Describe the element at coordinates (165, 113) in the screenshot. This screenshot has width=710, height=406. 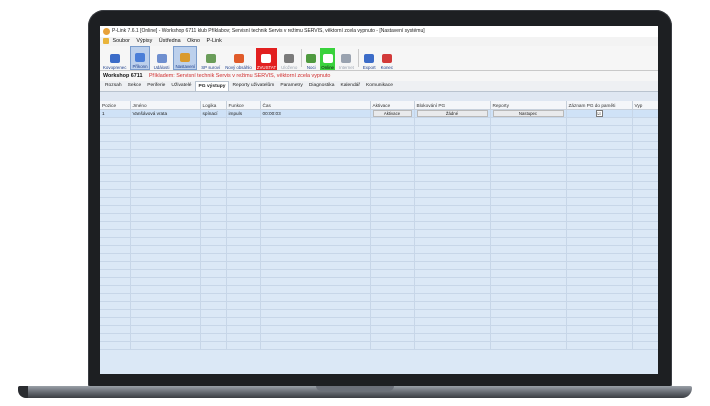
I see `cell-jmeno: Vanšávová vrata` at that location.